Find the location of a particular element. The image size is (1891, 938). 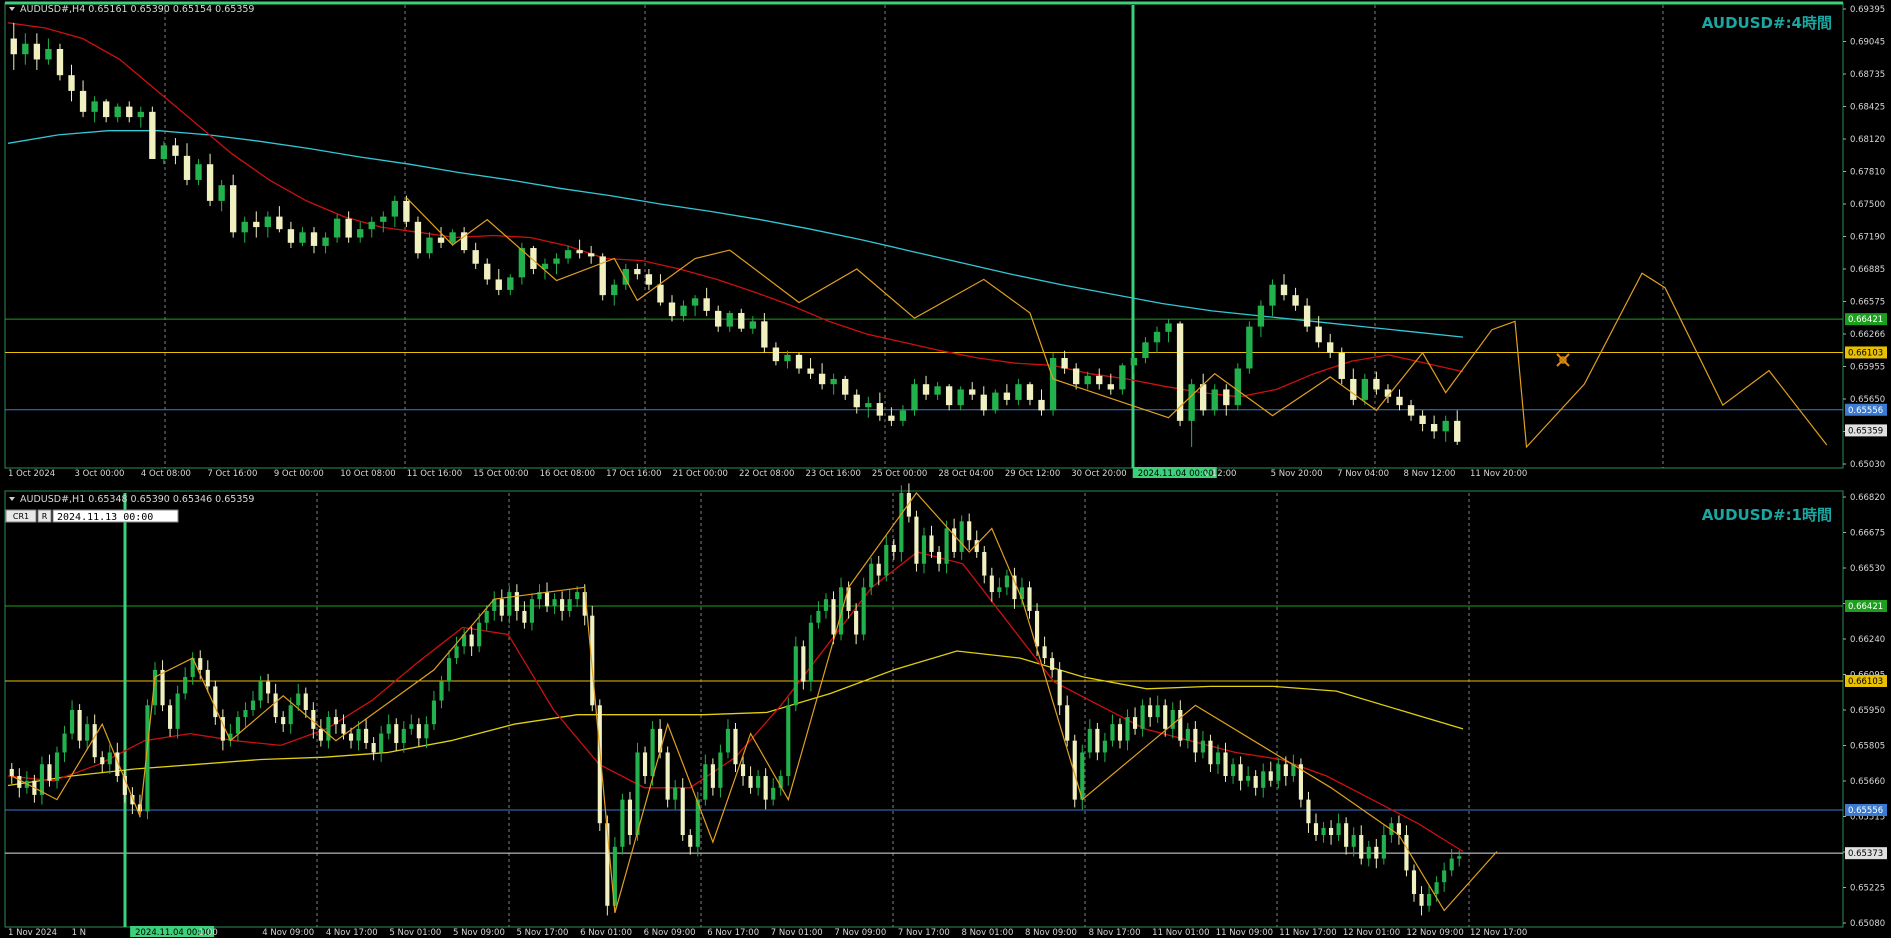

y-tick-label: 0.65225 is located at coordinates (1867, 889).